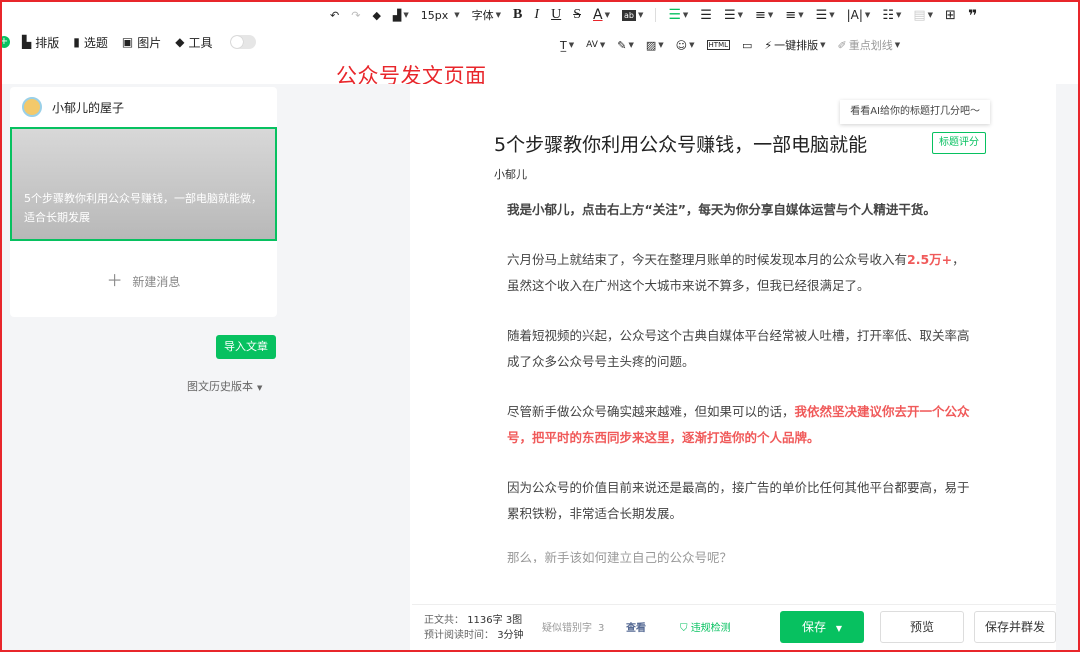  I want to click on typo-label: 疑似错别字, so click(567, 628).